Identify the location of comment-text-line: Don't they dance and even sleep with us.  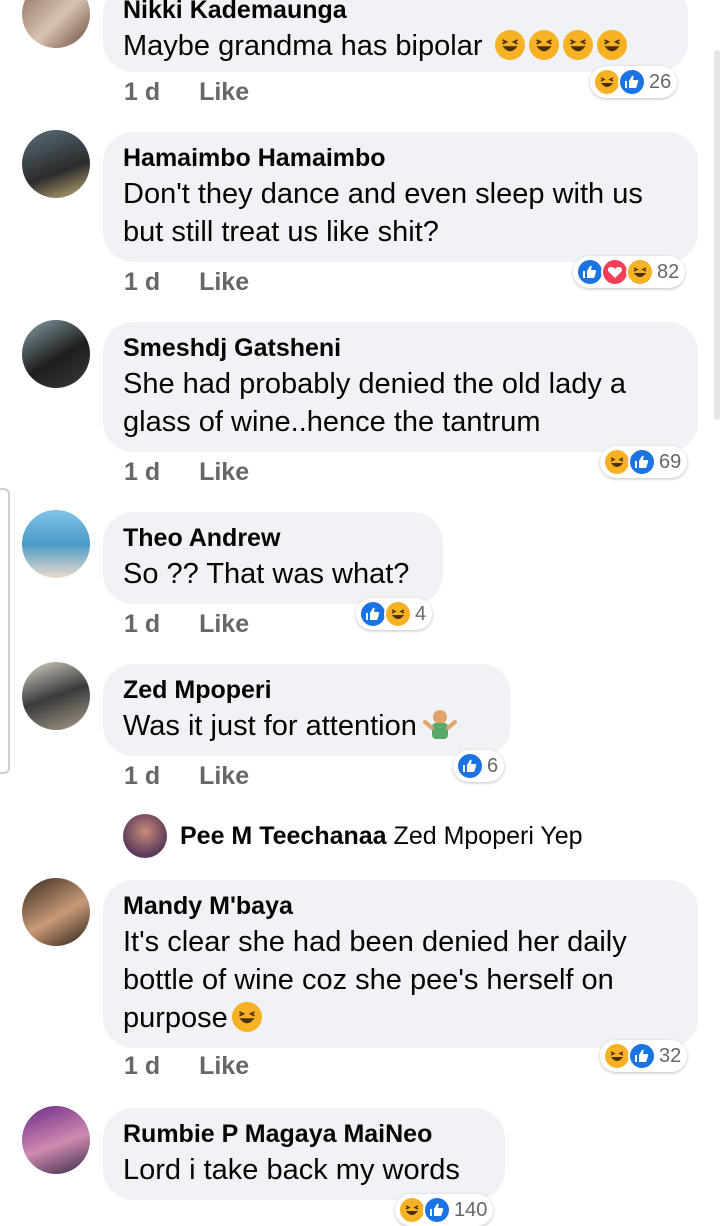
(383, 194).